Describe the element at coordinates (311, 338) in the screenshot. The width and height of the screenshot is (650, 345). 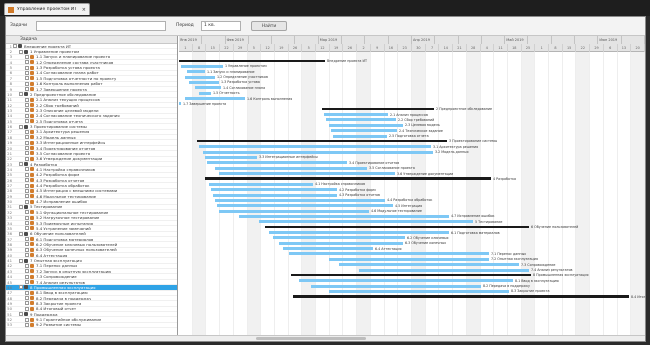
I see `scrollbar-thumb` at that location.